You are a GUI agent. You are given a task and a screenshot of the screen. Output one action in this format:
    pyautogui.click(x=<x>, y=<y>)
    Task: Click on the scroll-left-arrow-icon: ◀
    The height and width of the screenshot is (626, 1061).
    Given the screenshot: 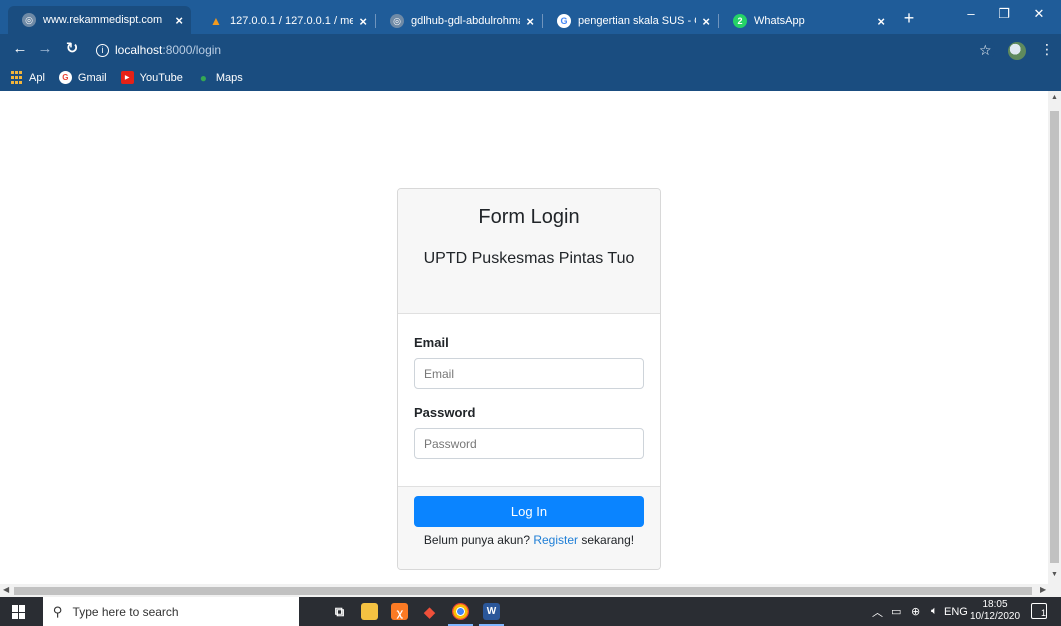 What is the action you would take?
    pyautogui.click(x=6, y=589)
    